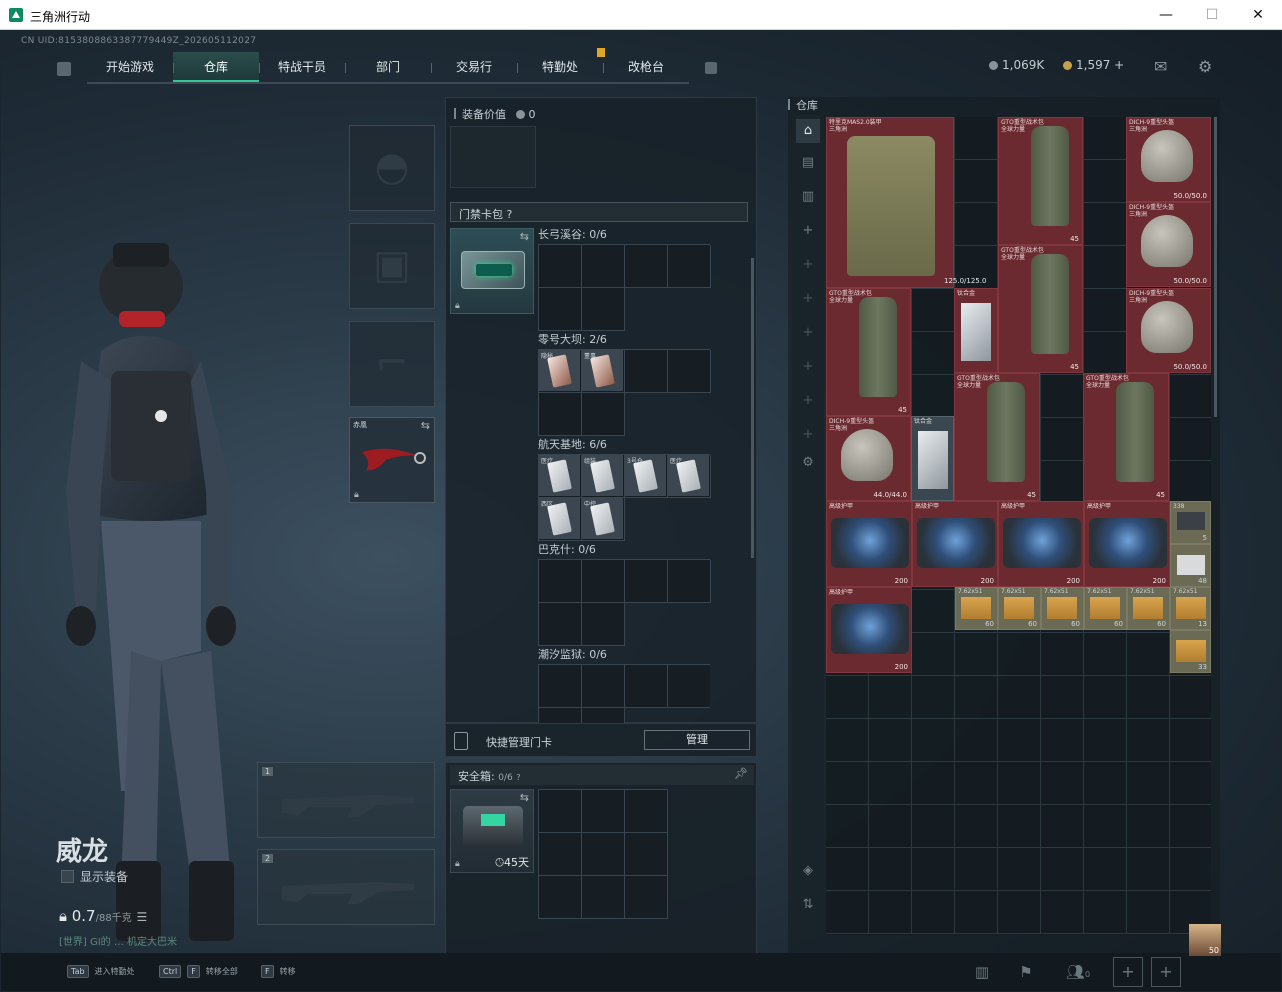 The image size is (1282, 992). What do you see at coordinates (752, 408) in the screenshot?
I see `scrollbar` at bounding box center [752, 408].